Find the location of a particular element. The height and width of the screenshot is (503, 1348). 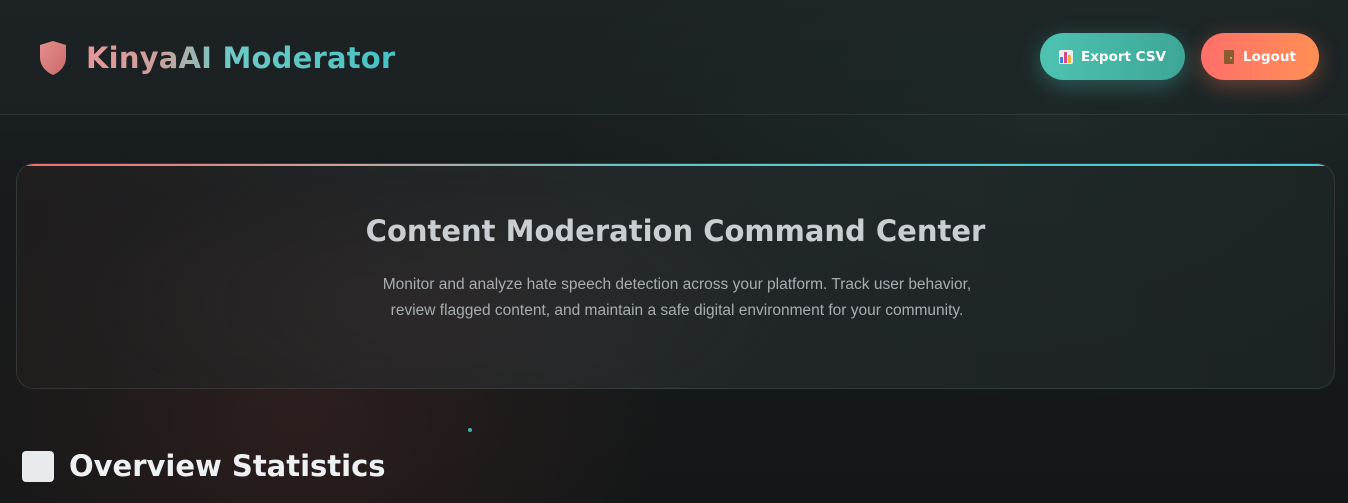

square-icon is located at coordinates (38, 466).